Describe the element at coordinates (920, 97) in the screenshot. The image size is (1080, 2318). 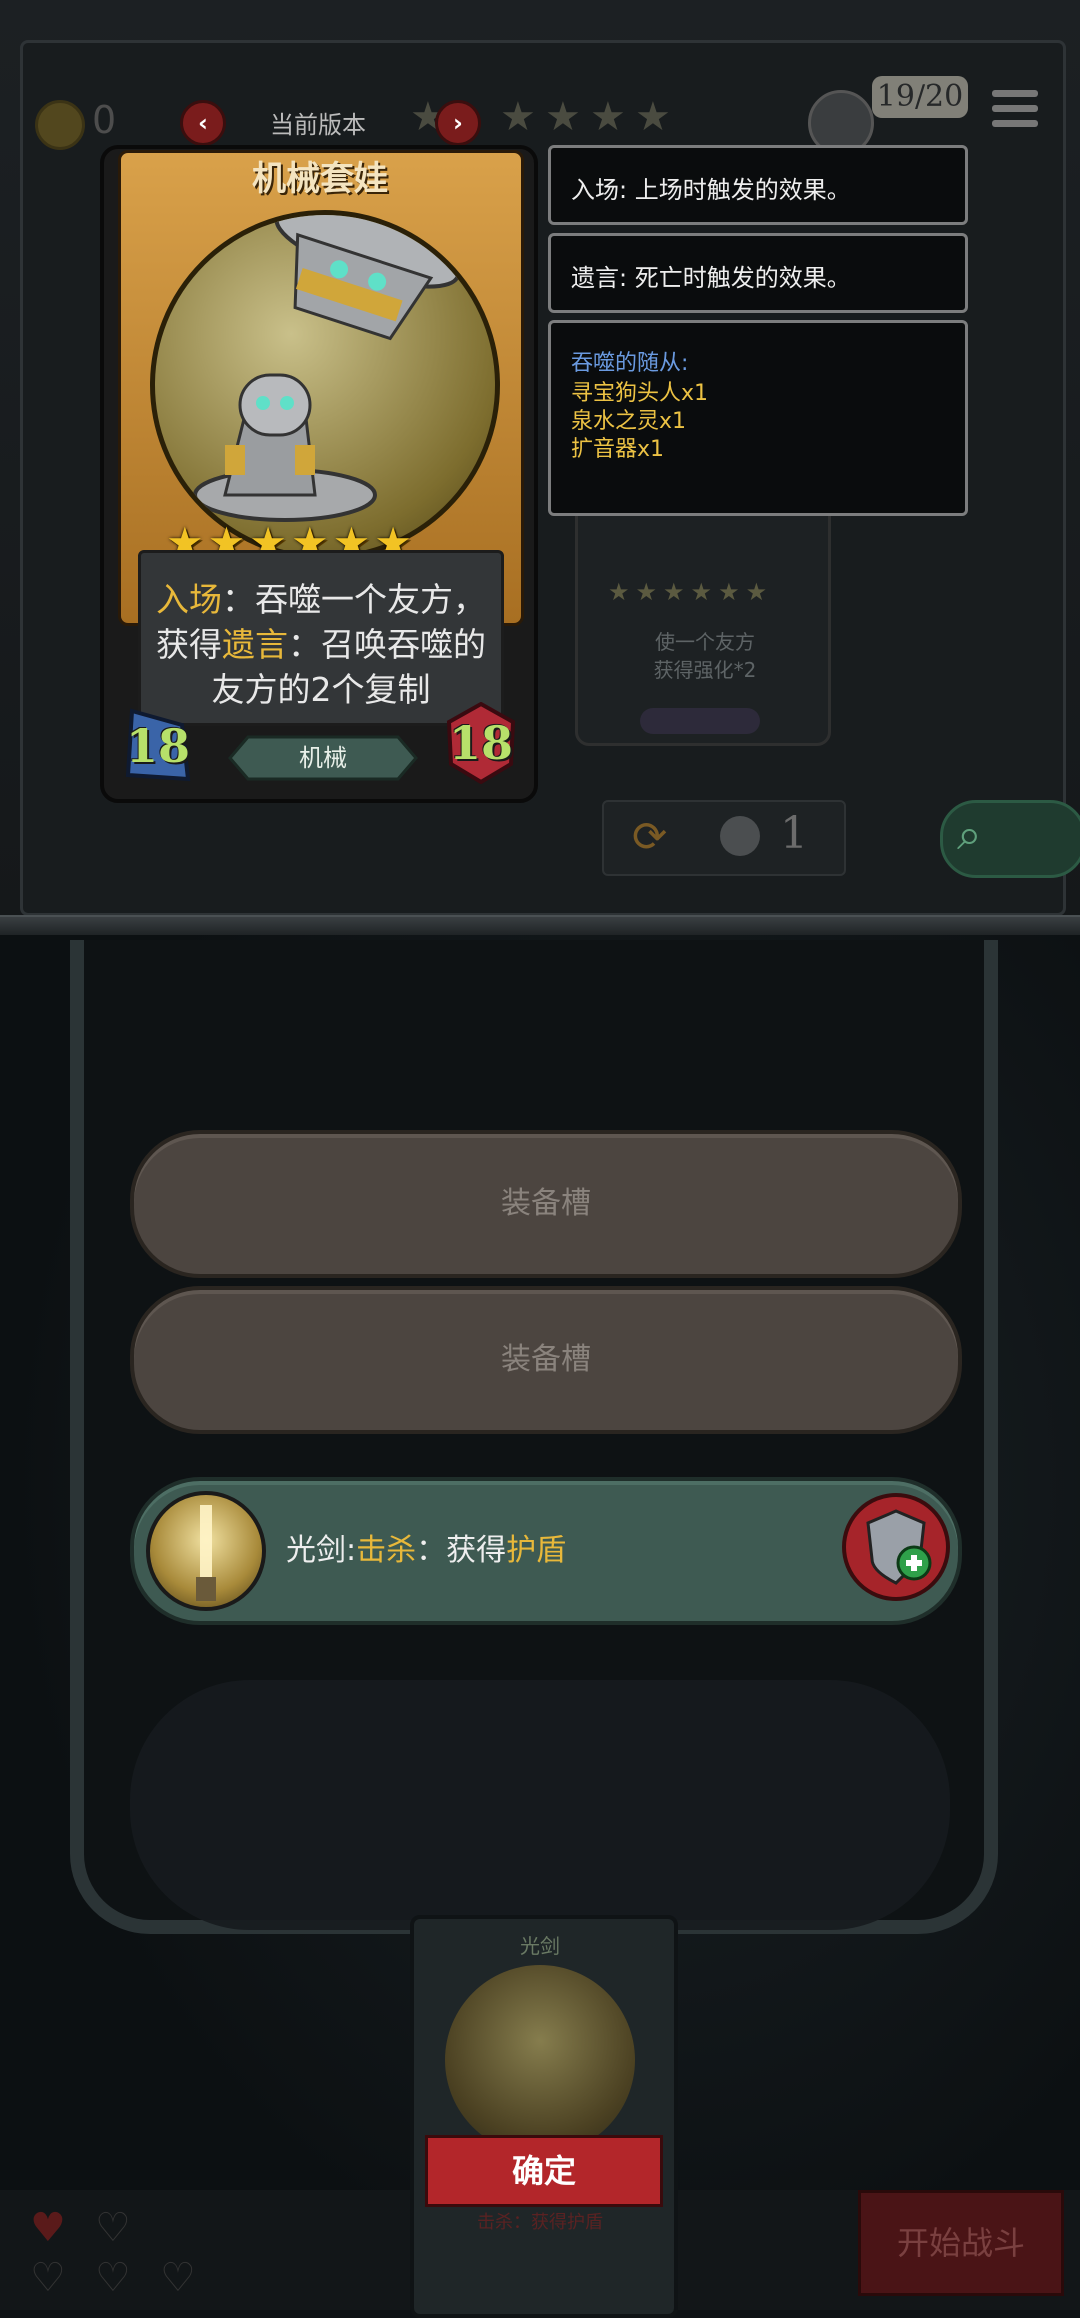
I see `progress-badge: 19/20` at that location.